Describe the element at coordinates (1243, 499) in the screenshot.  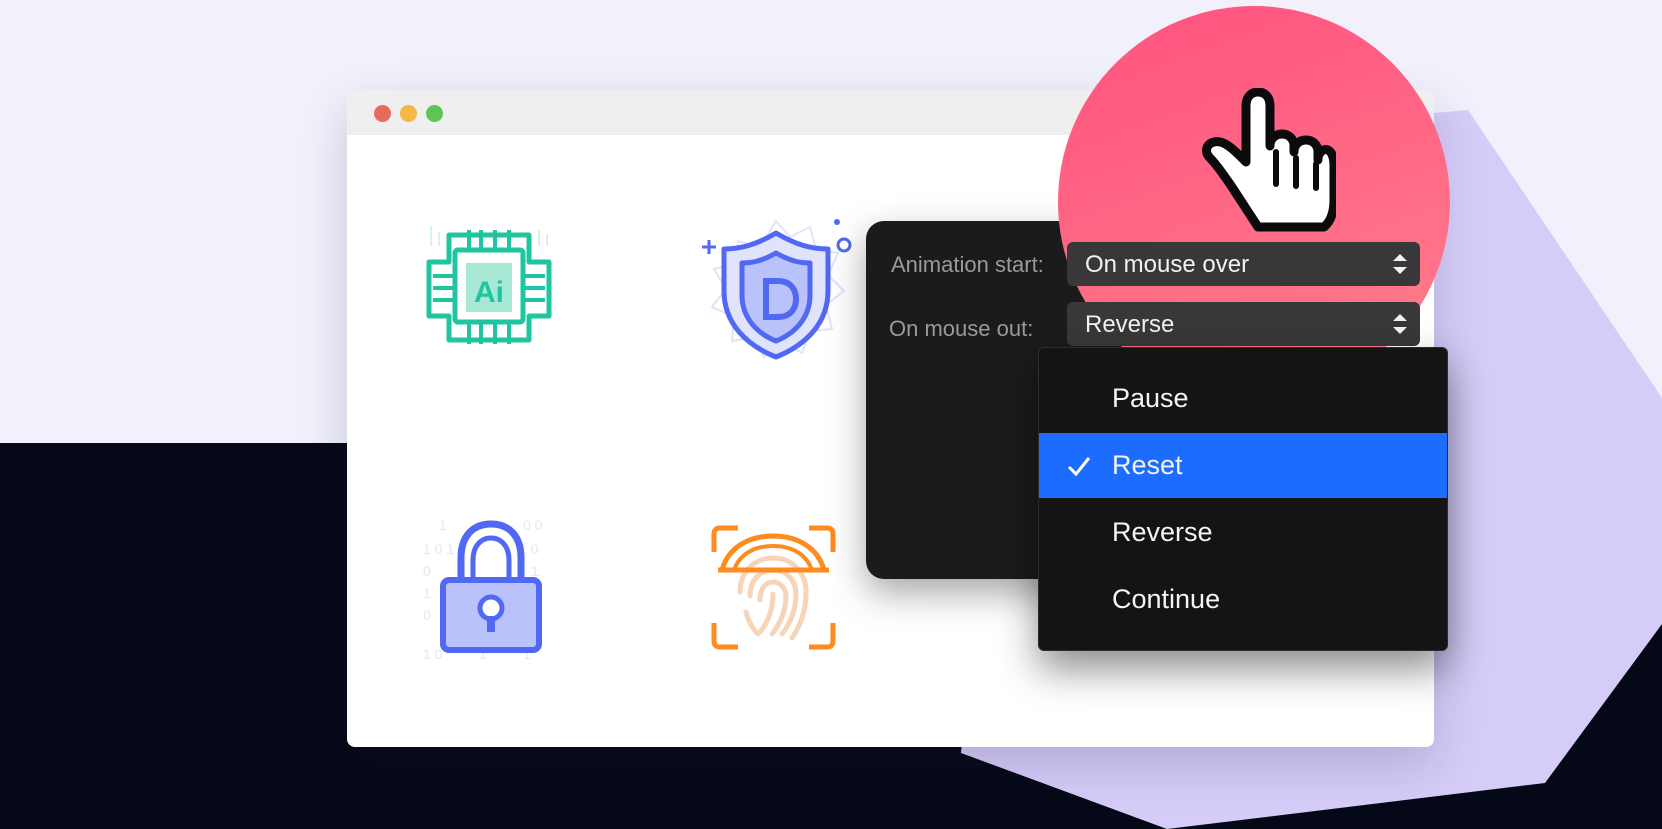
I see `mouse-out-dropdown-menu: Pause Reset Reverse Continue` at that location.